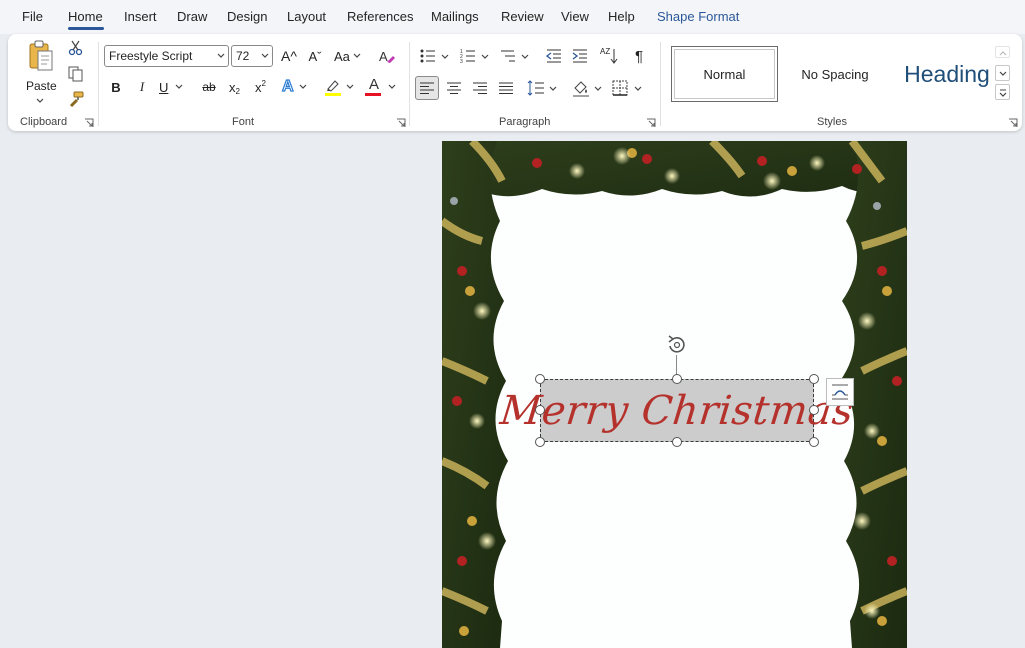 The image size is (1025, 648). What do you see at coordinates (209, 87) in the screenshot?
I see `strikethrough-button: ab` at bounding box center [209, 87].